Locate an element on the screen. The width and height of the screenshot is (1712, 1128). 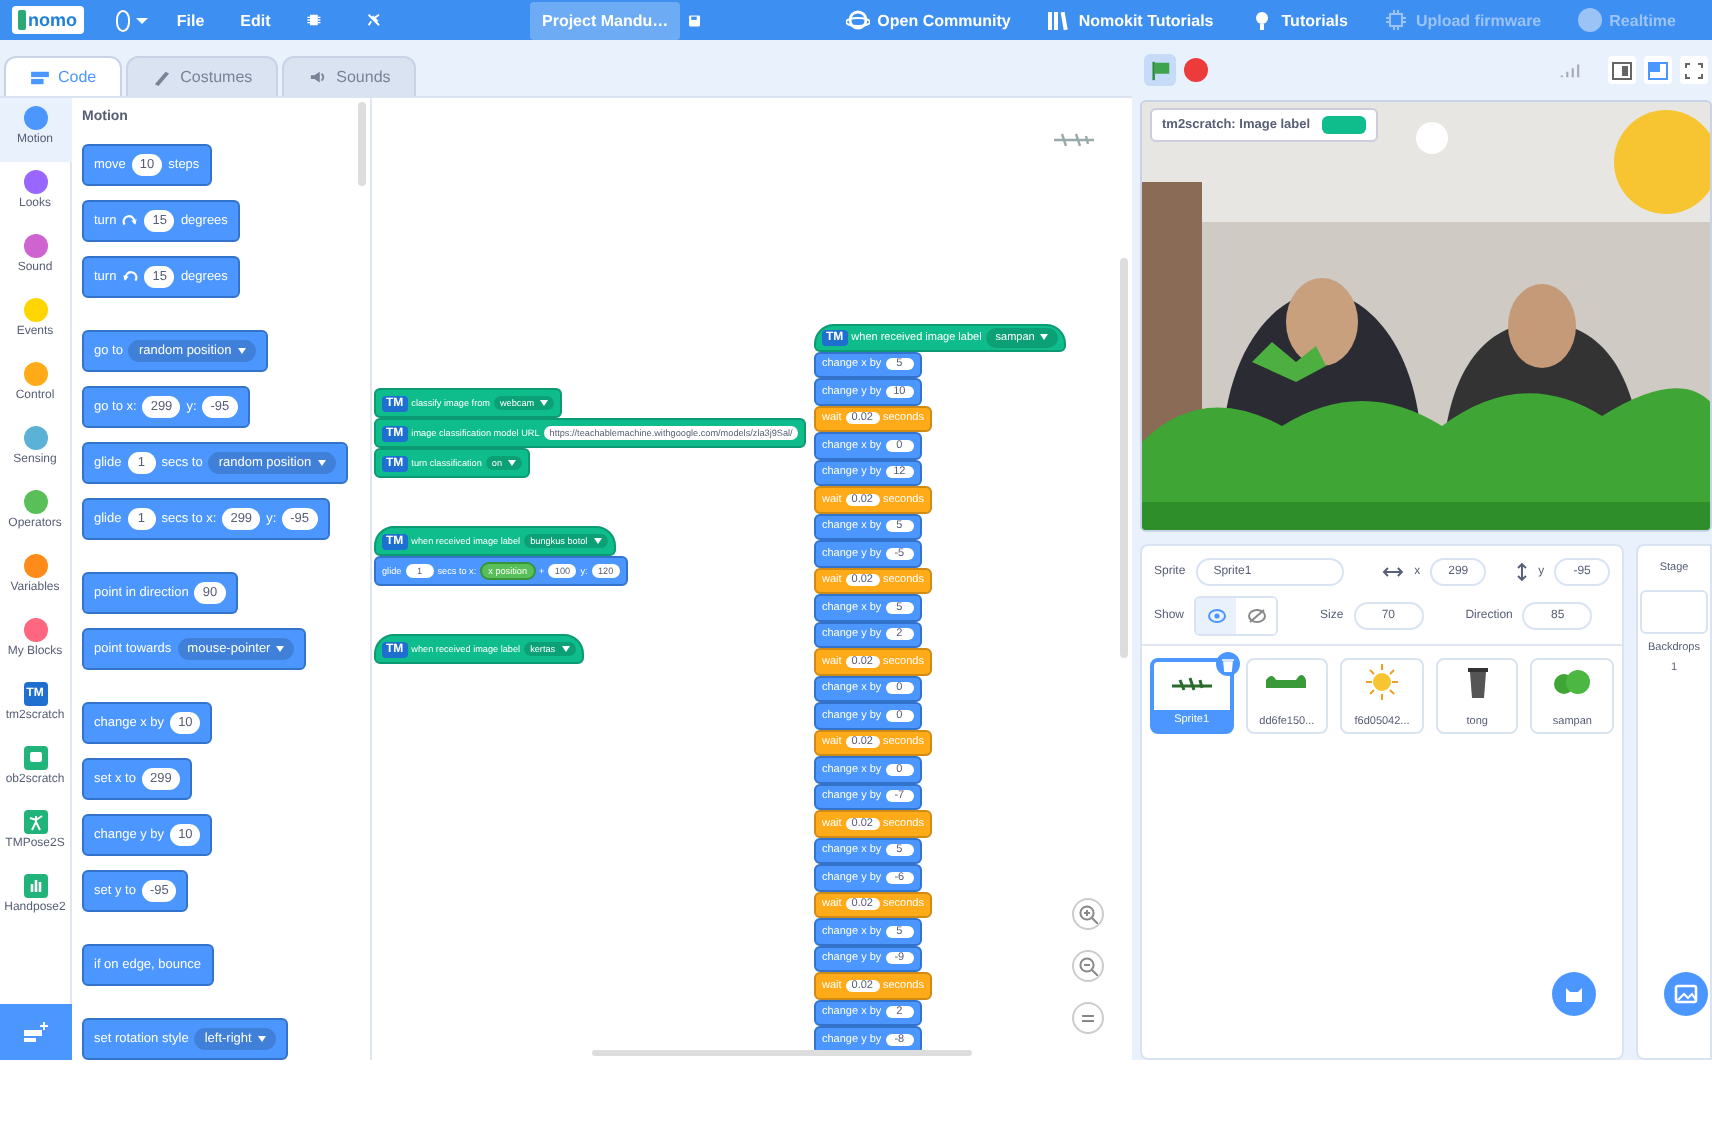
flag-button is located at coordinates (1160, 70).